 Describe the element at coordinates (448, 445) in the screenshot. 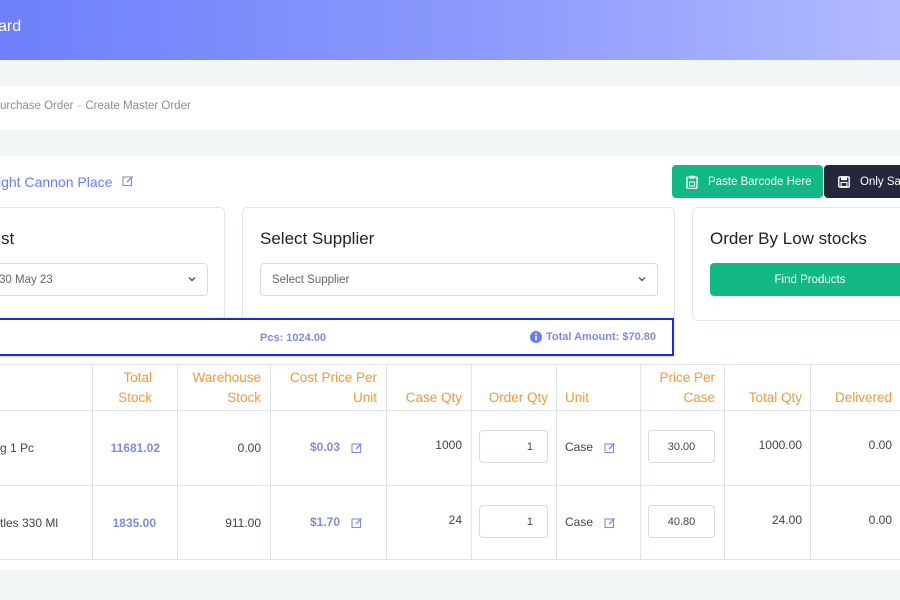

I see `row1-case-qty: 1000` at that location.